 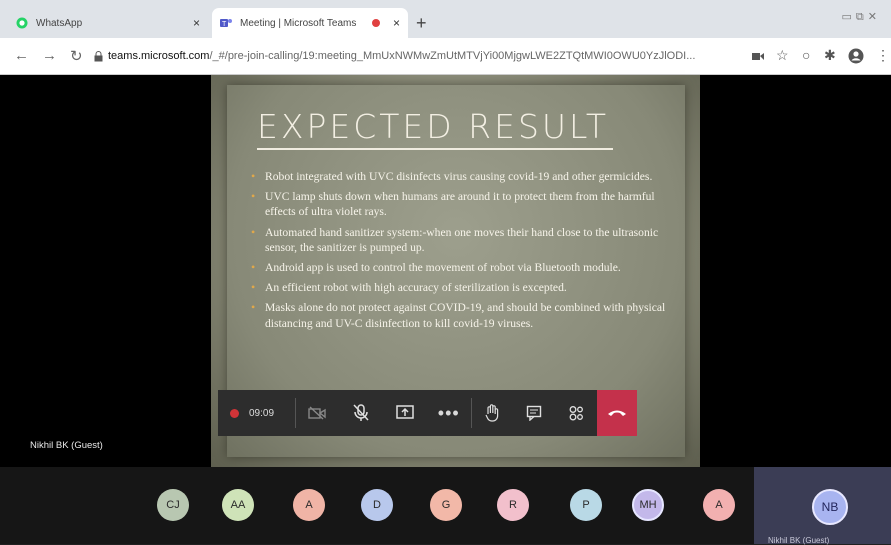 I want to click on raise-hand-icon, so click(x=492, y=413).